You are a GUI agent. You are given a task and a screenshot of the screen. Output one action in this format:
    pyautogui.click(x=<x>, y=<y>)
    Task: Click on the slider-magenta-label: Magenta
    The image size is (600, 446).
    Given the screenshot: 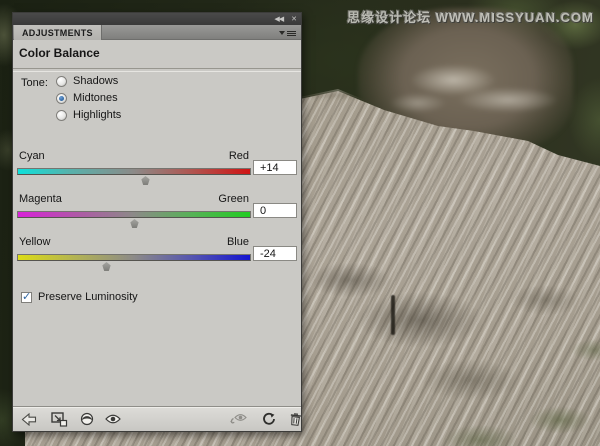 What is the action you would take?
    pyautogui.click(x=40, y=199)
    